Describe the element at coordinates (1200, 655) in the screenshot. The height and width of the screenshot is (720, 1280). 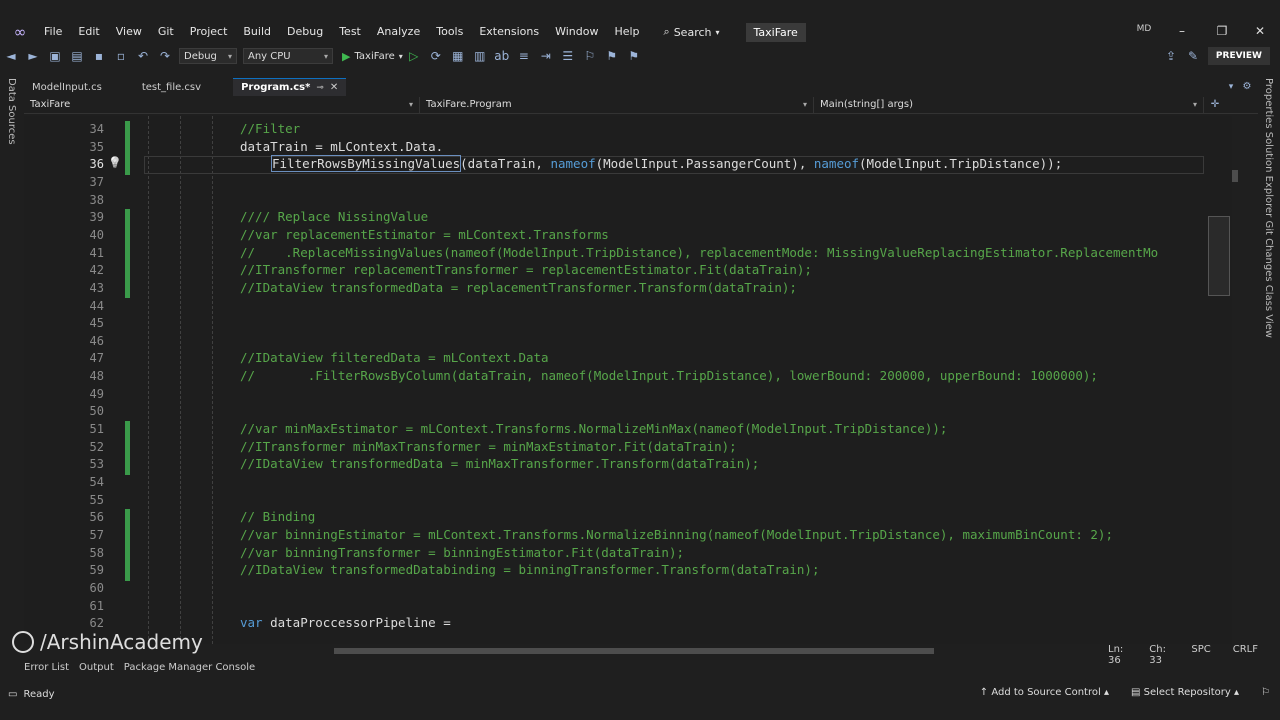
I see `whitespace-mode: SPC` at that location.